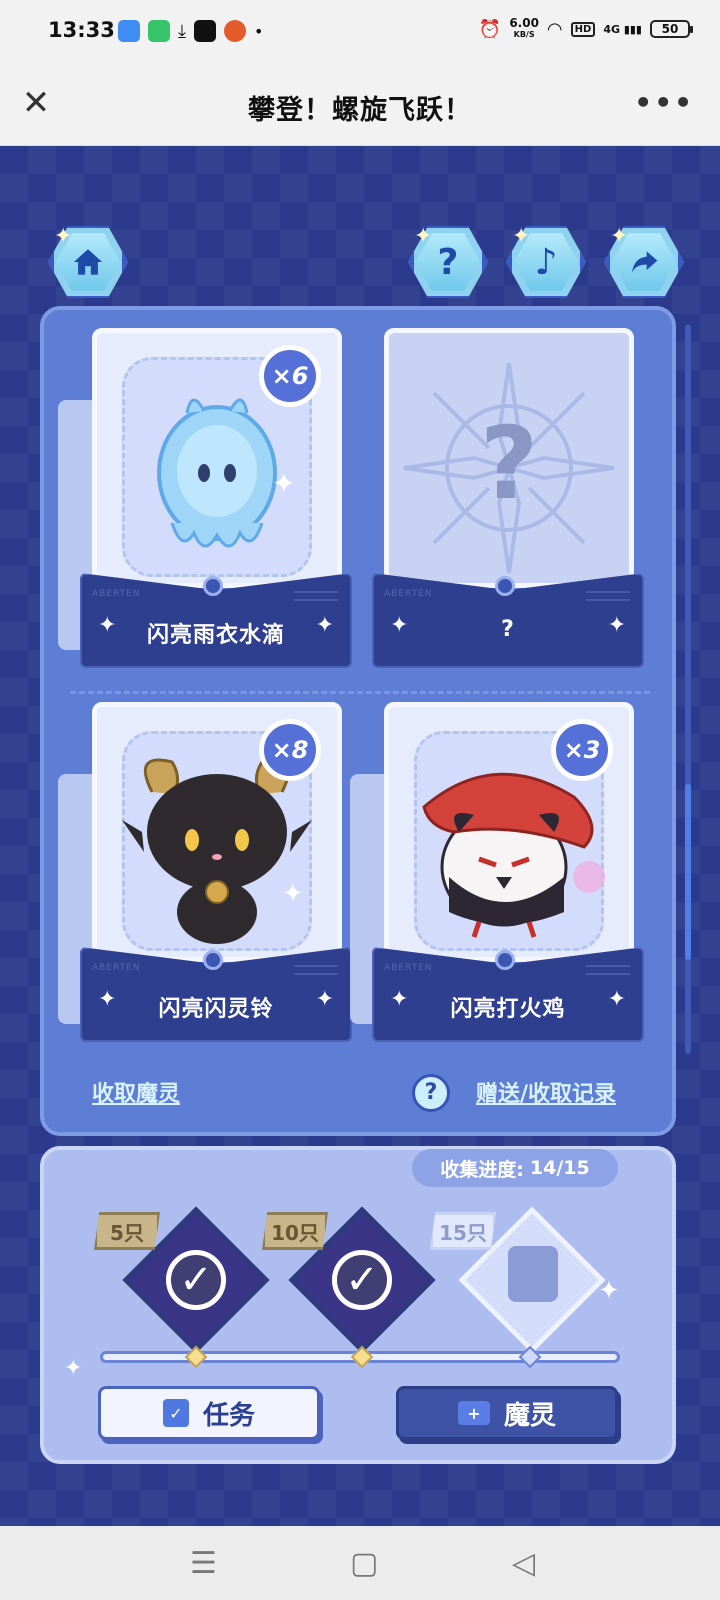 Image resolution: width=720 pixels, height=1600 pixels. I want to click on card-name: 闪亮雨衣水滴, so click(215, 635).